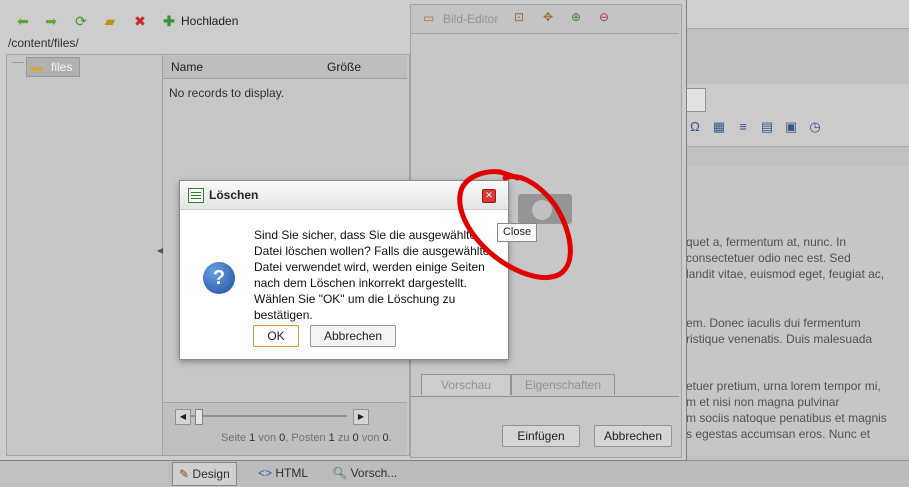 The width and height of the screenshot is (909, 487). I want to click on red-circle-annotation, so click(515, 224).